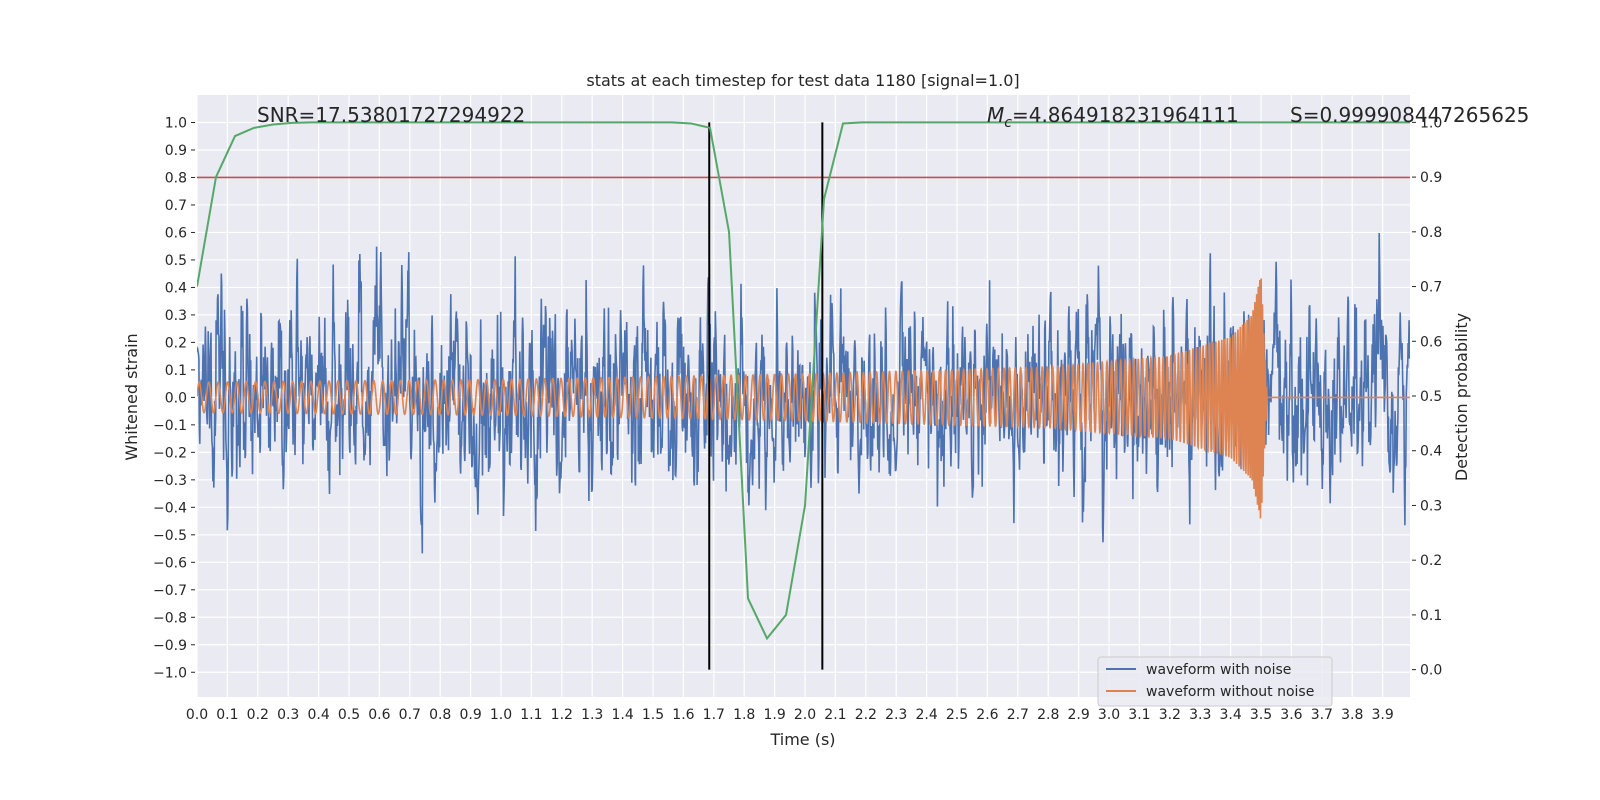 Image resolution: width=1600 pixels, height=800 pixels. Describe the element at coordinates (805, 715) in the screenshot. I see `x-tick-label: 2.0` at that location.